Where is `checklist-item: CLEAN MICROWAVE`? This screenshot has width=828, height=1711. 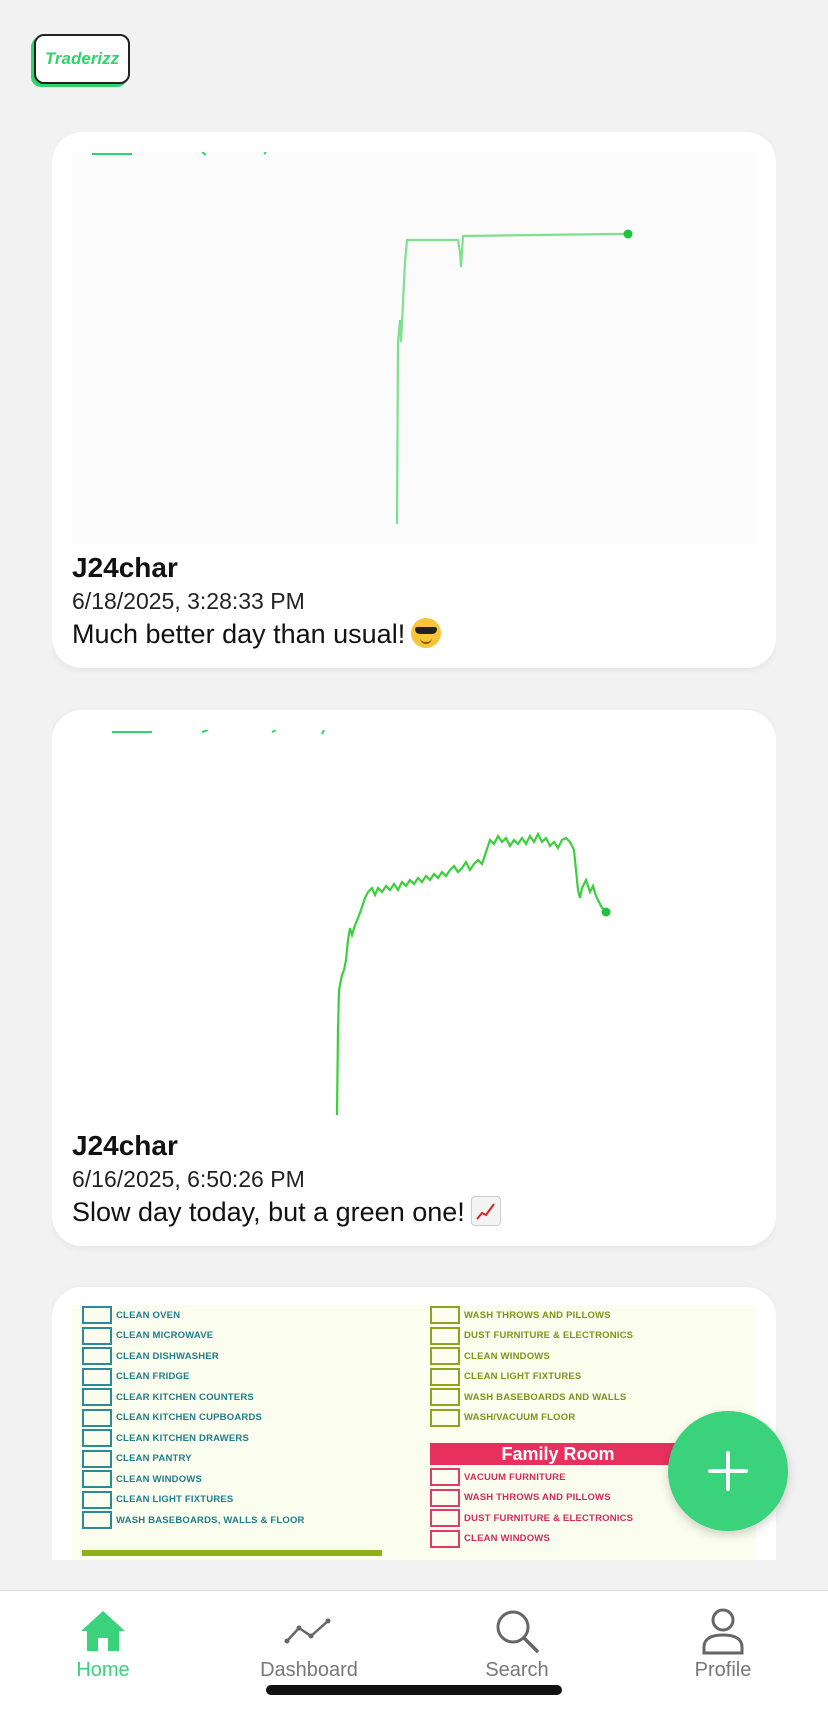
checklist-item: CLEAN MICROWAVE is located at coordinates (193, 1336).